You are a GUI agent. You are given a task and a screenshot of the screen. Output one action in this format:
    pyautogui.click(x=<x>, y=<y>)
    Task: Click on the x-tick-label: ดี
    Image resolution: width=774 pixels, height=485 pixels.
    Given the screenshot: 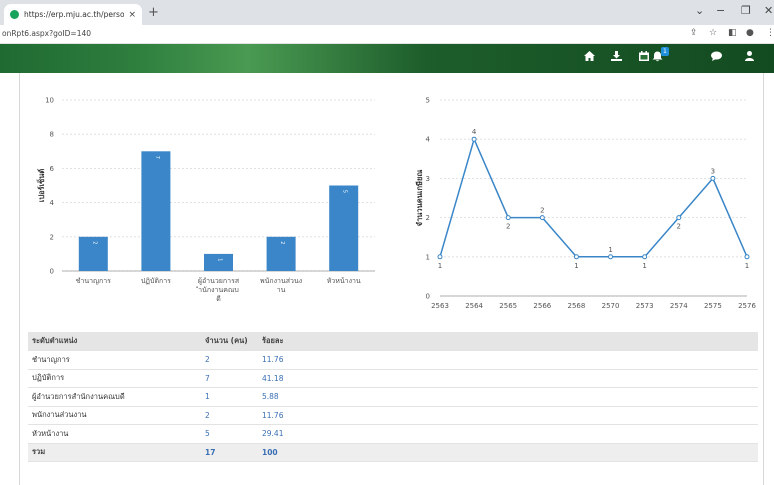 What is the action you would take?
    pyautogui.click(x=218, y=299)
    